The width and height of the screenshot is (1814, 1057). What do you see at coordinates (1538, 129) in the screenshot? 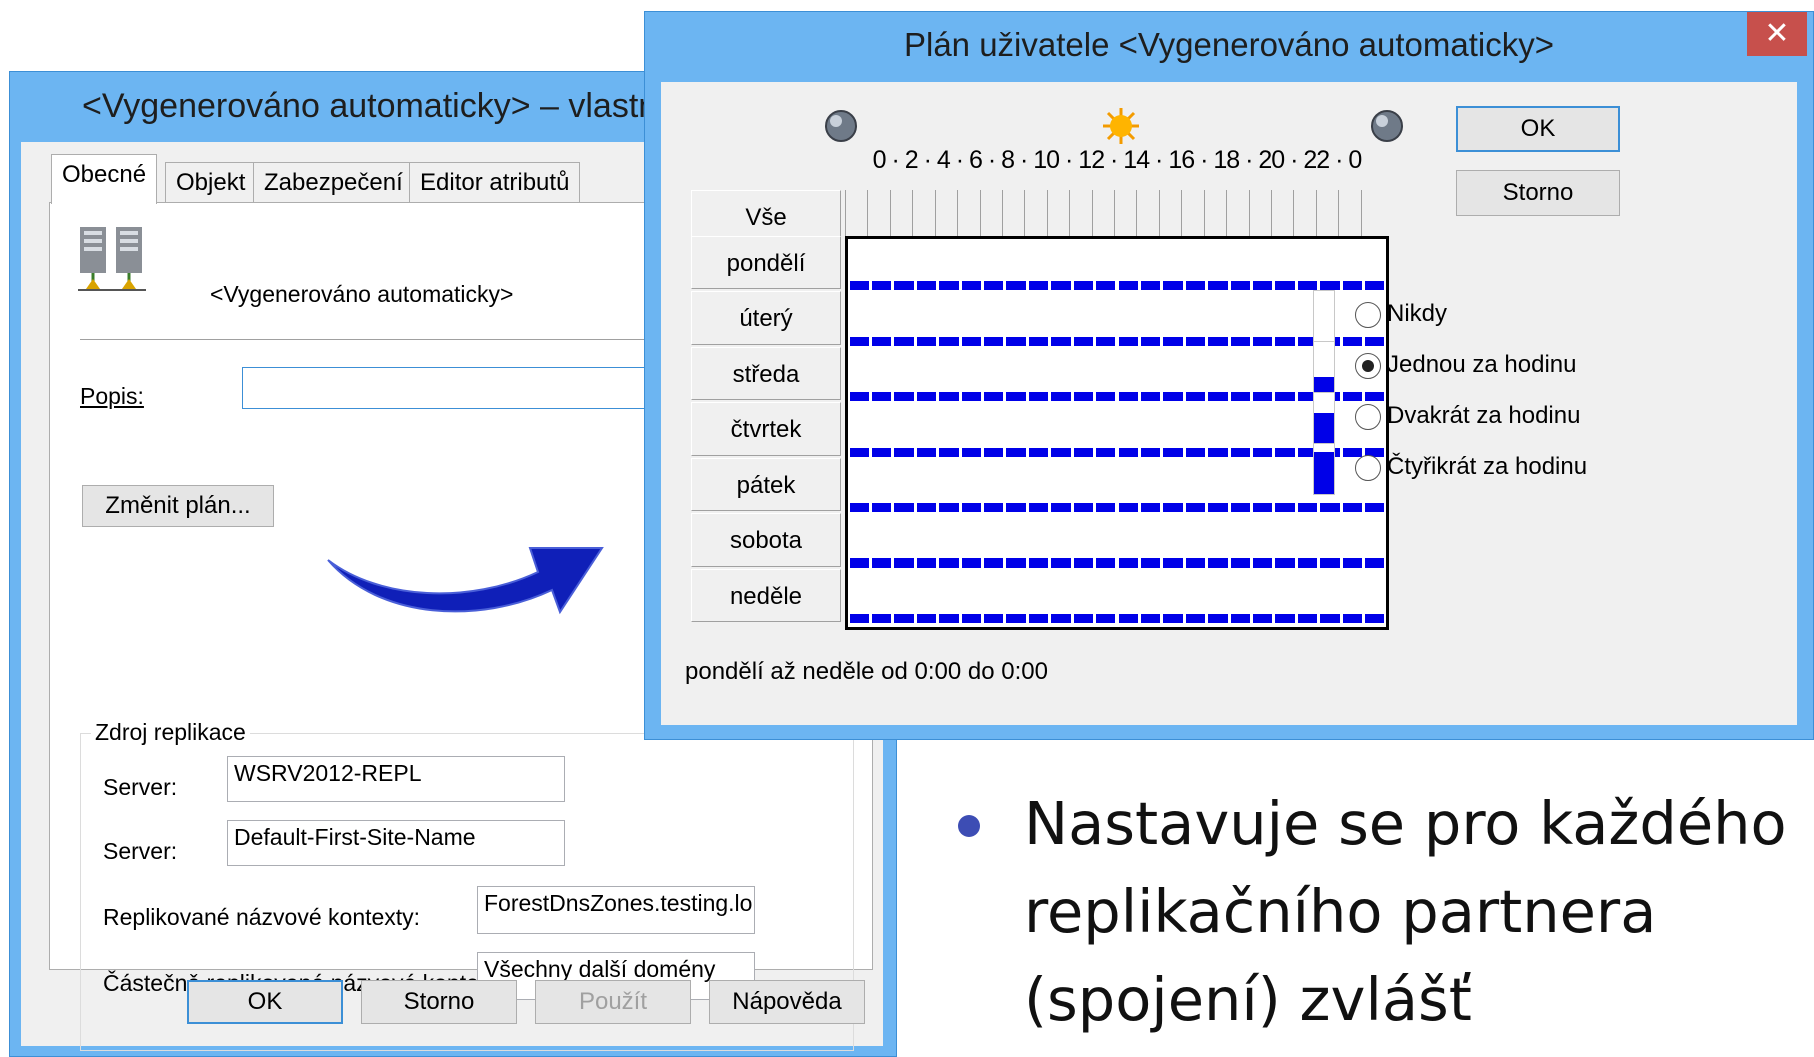
I see `schedule-ok-button: OK` at bounding box center [1538, 129].